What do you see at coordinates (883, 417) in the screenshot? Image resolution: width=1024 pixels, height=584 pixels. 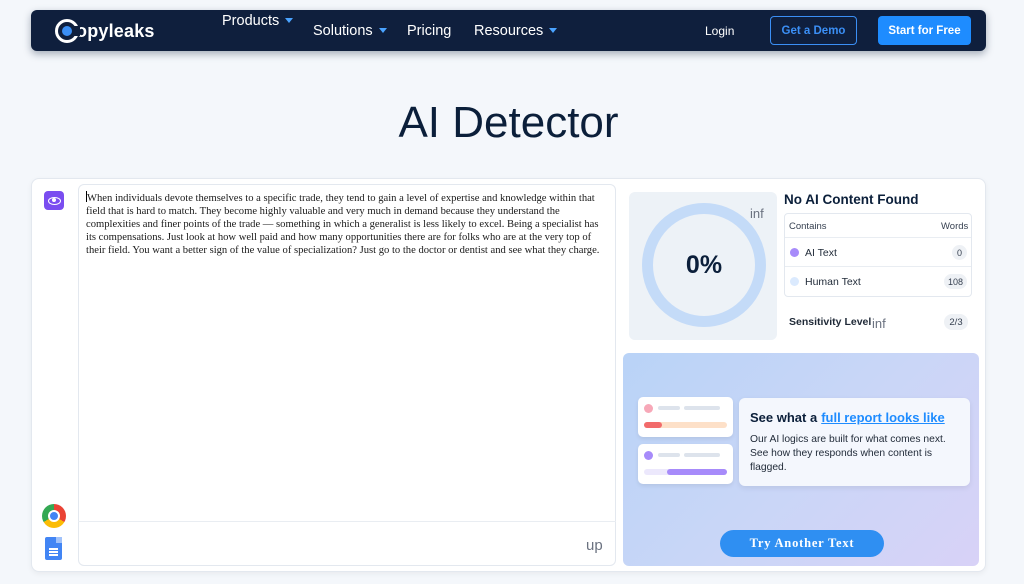 I see `full-report-link: full report looks like` at bounding box center [883, 417].